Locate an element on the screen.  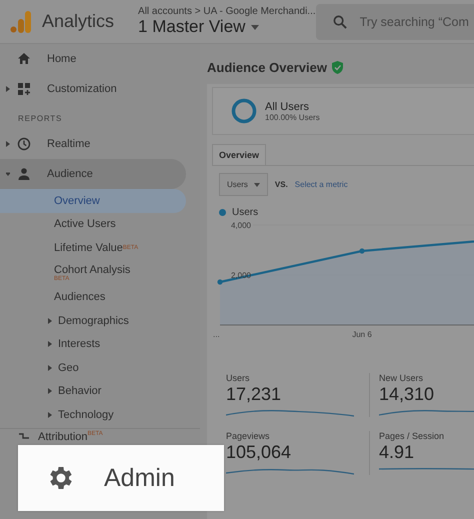
person-icon is located at coordinates (24, 174).